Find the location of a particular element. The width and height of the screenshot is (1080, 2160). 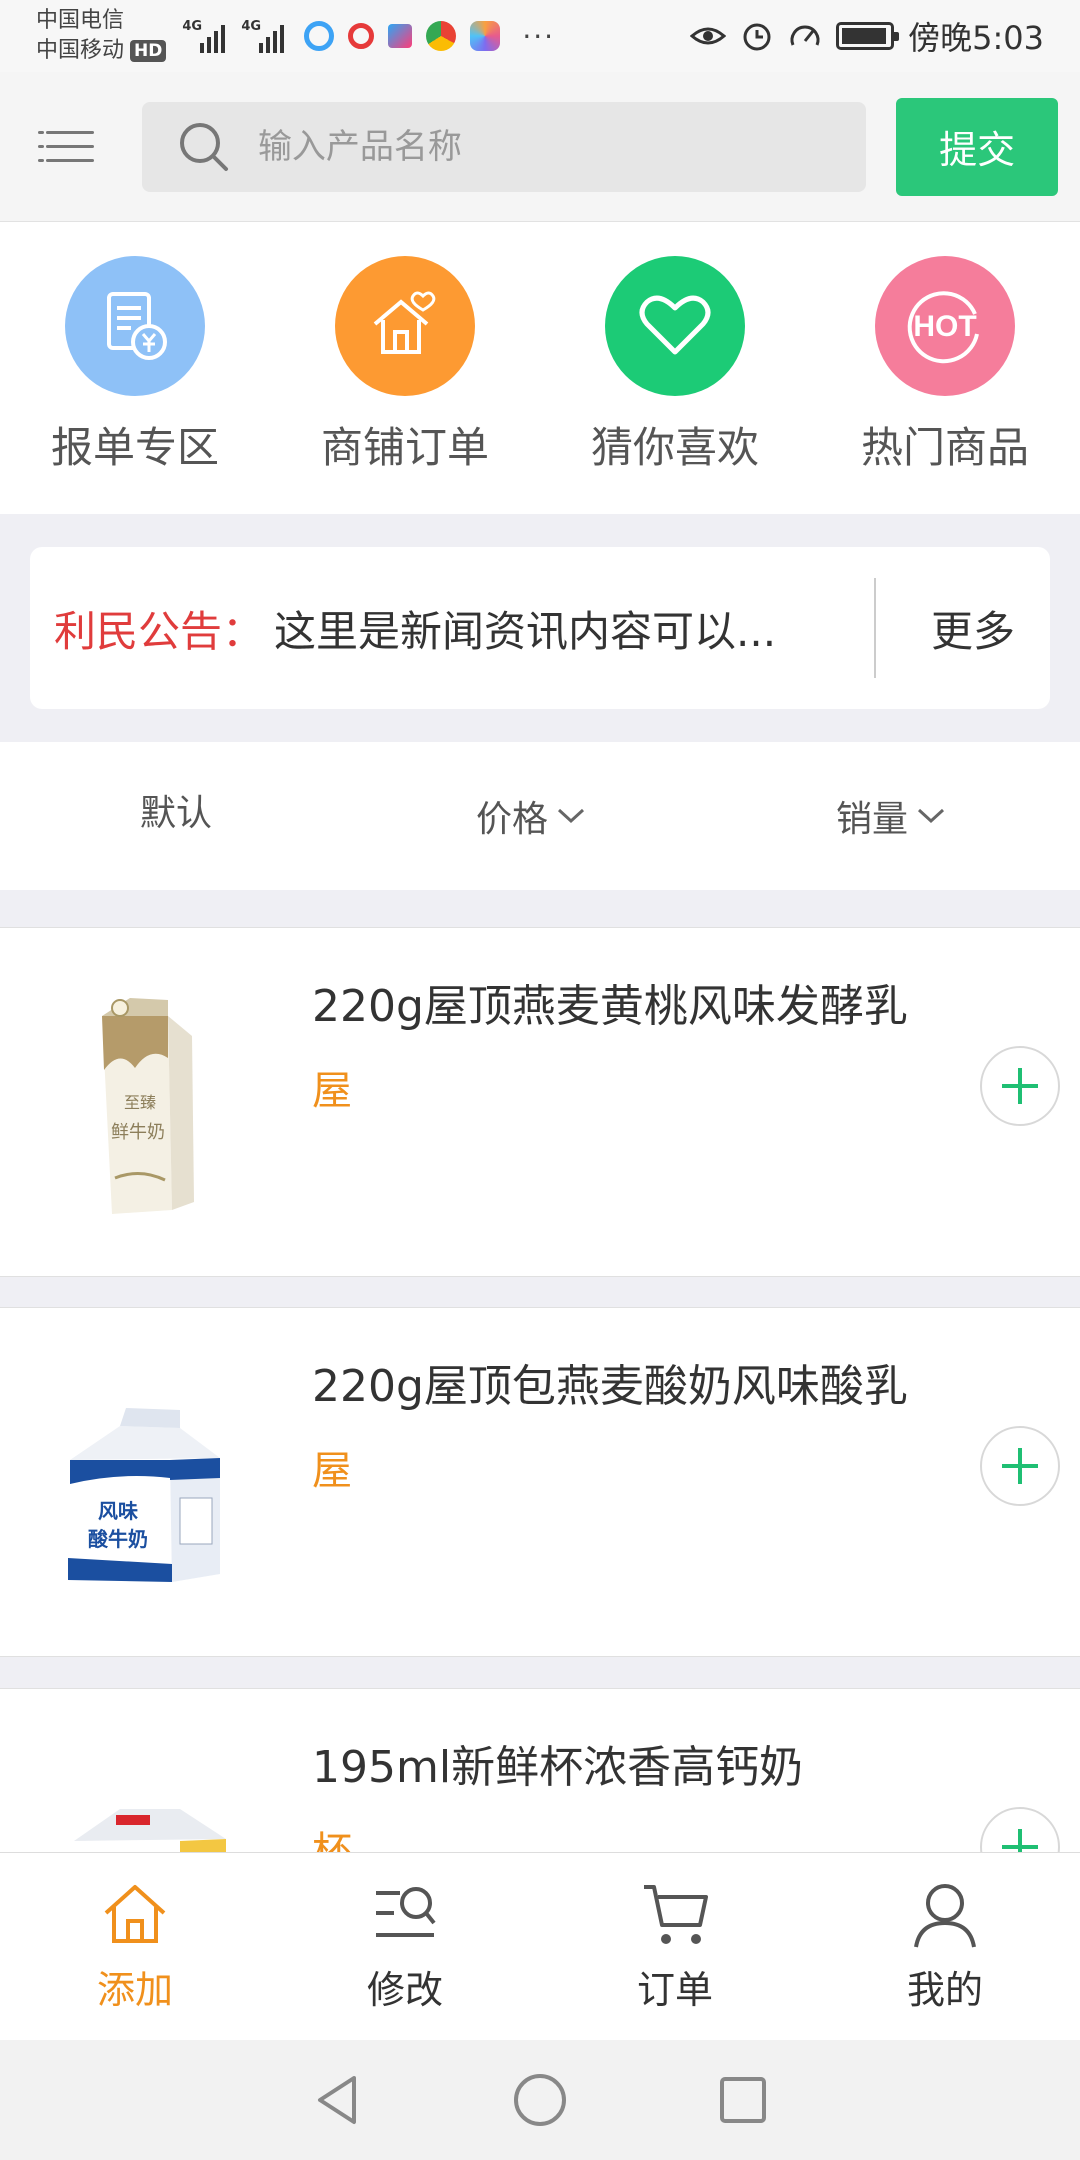

document-yen-icon is located at coordinates (135, 326).